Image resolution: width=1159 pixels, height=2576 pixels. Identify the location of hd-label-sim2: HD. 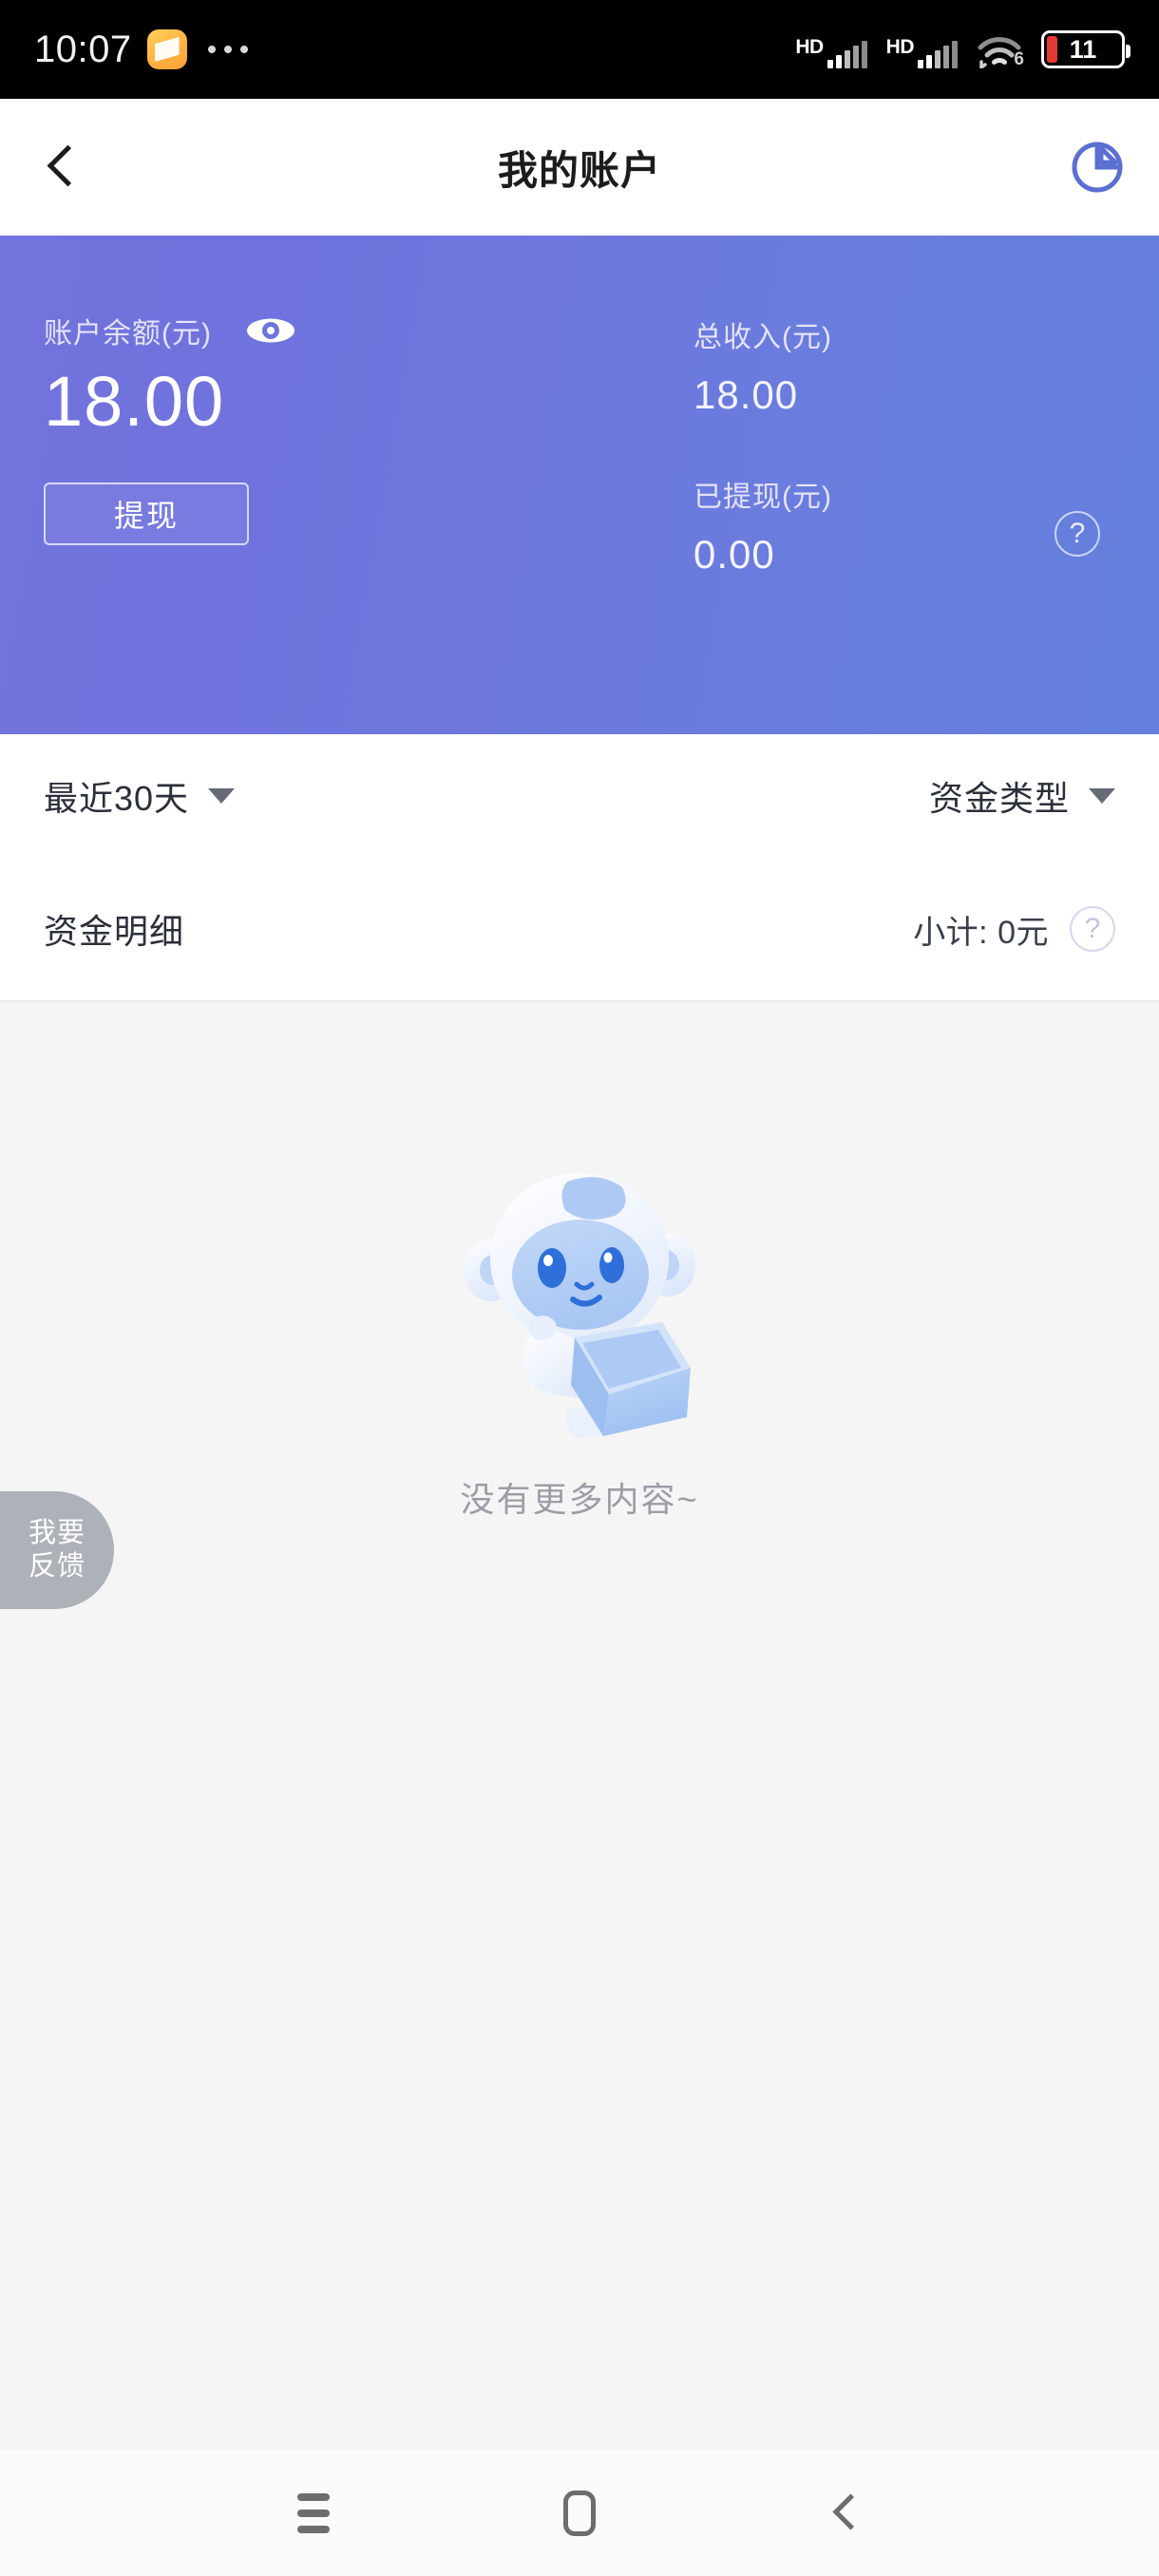
(900, 47).